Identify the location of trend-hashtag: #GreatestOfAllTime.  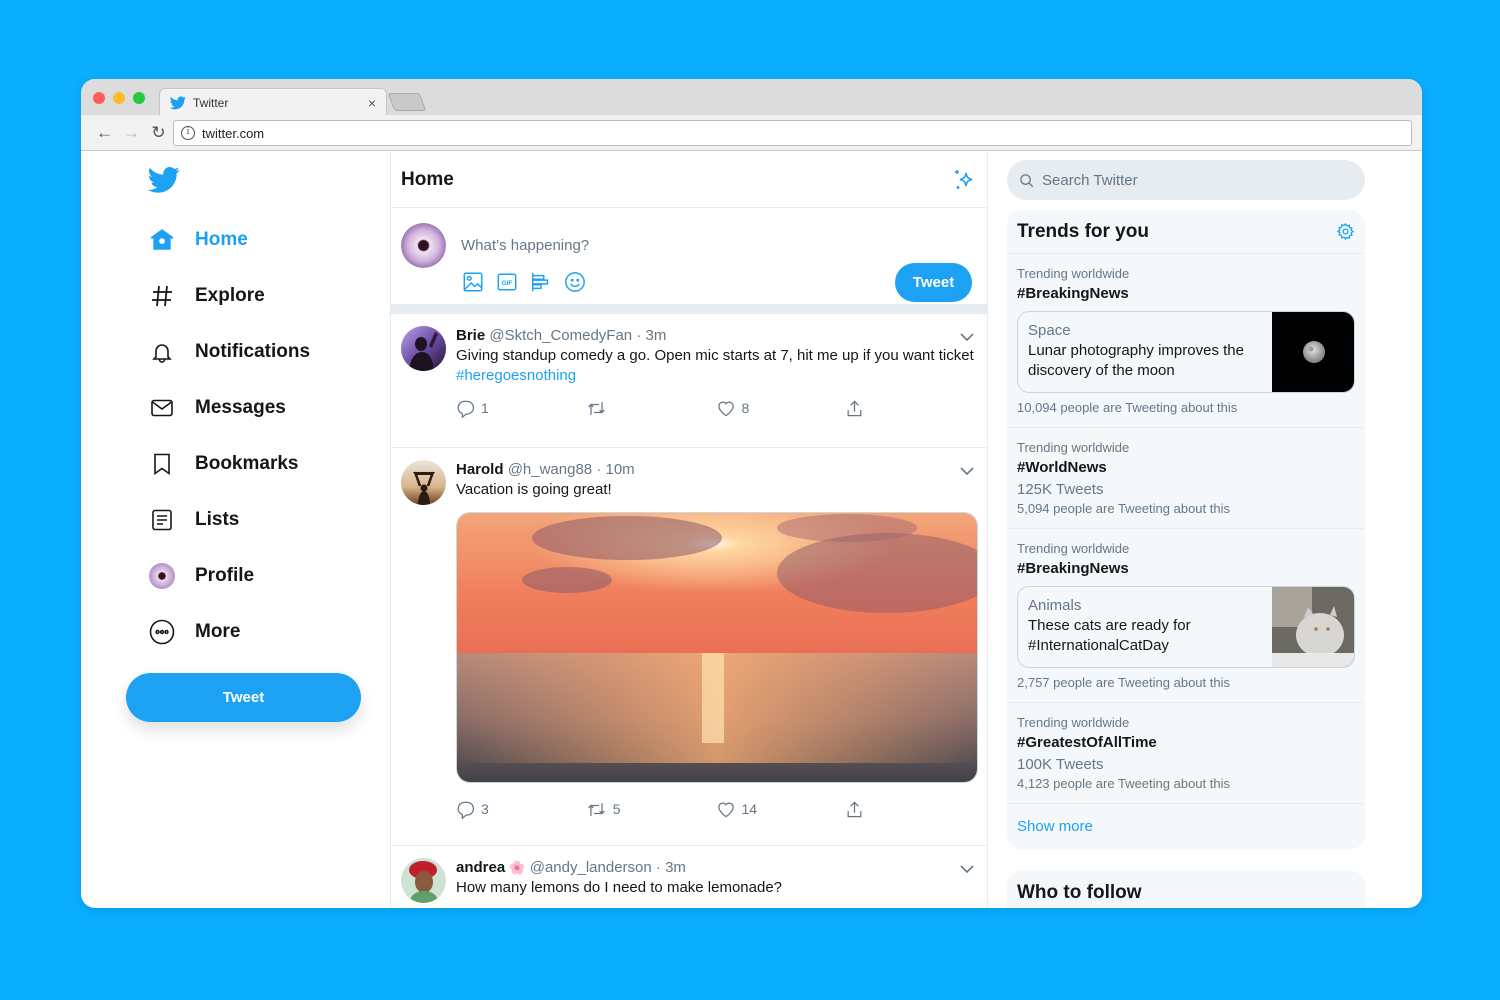
(1186, 743).